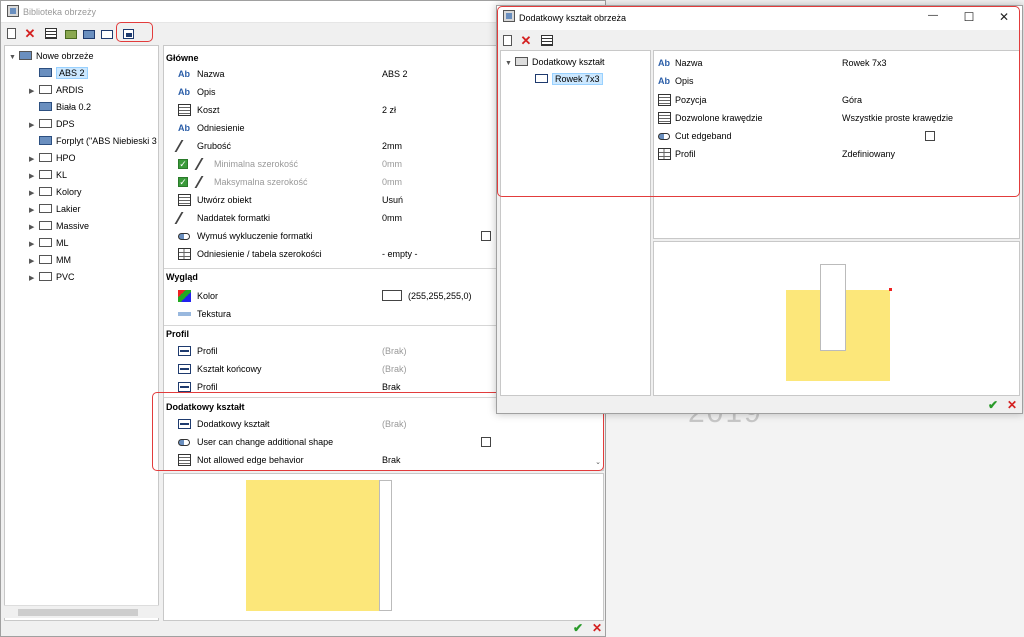 The width and height of the screenshot is (1024, 637). Describe the element at coordinates (182, 277) in the screenshot. I see `section-look: Wygląd` at that location.